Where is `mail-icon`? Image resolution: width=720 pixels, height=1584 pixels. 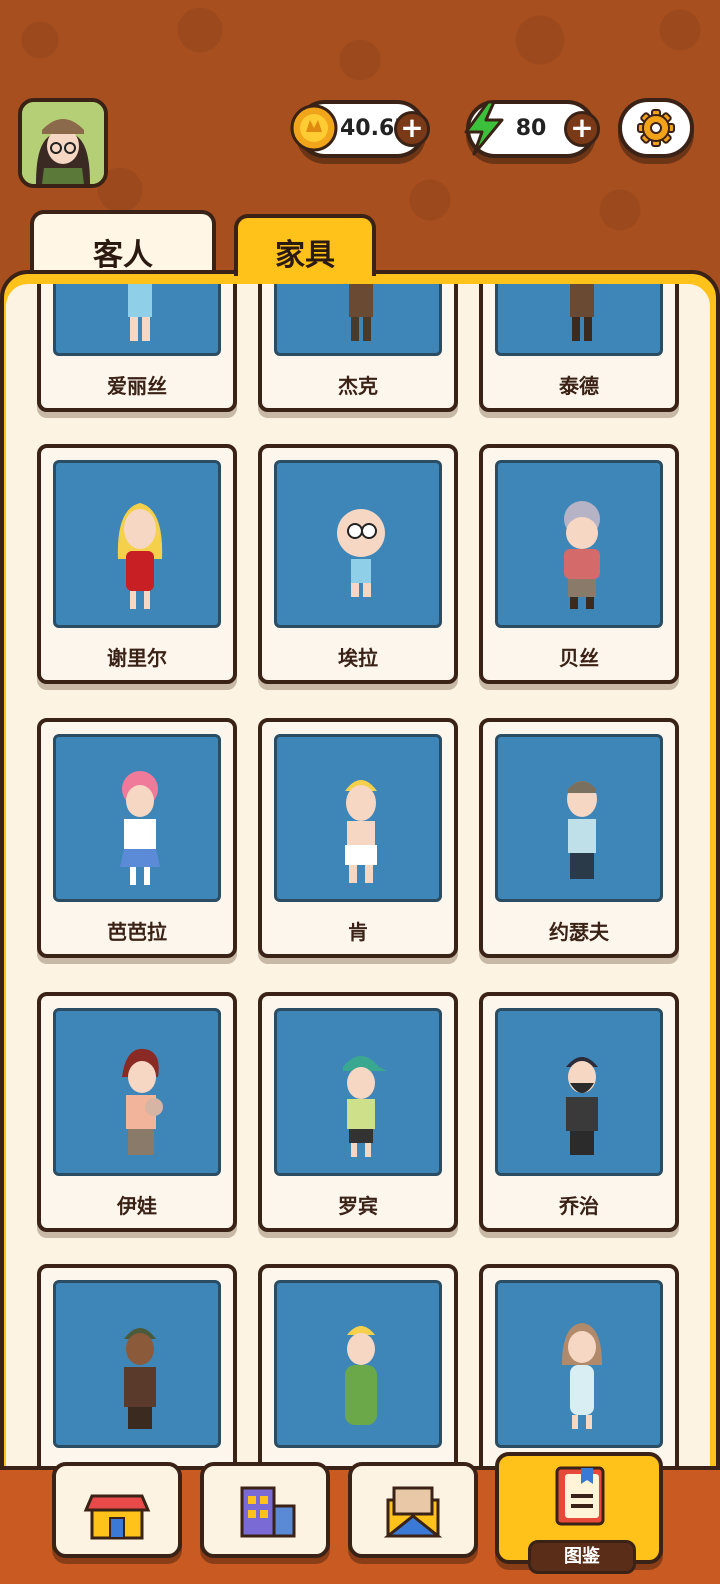
mail-icon is located at coordinates (413, 1512).